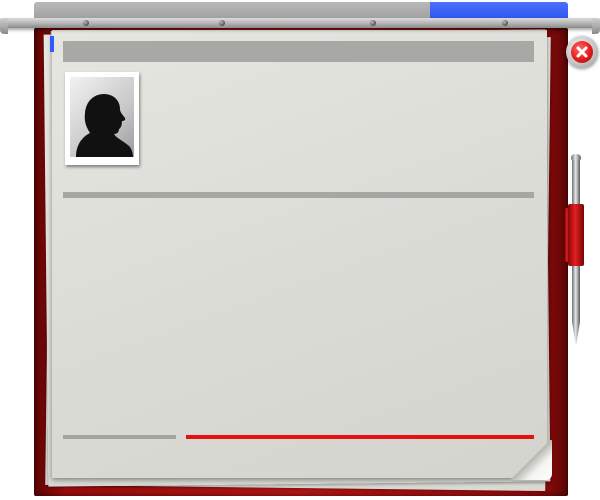 The height and width of the screenshot is (500, 600). I want to click on clip-rail, so click(300, 23).